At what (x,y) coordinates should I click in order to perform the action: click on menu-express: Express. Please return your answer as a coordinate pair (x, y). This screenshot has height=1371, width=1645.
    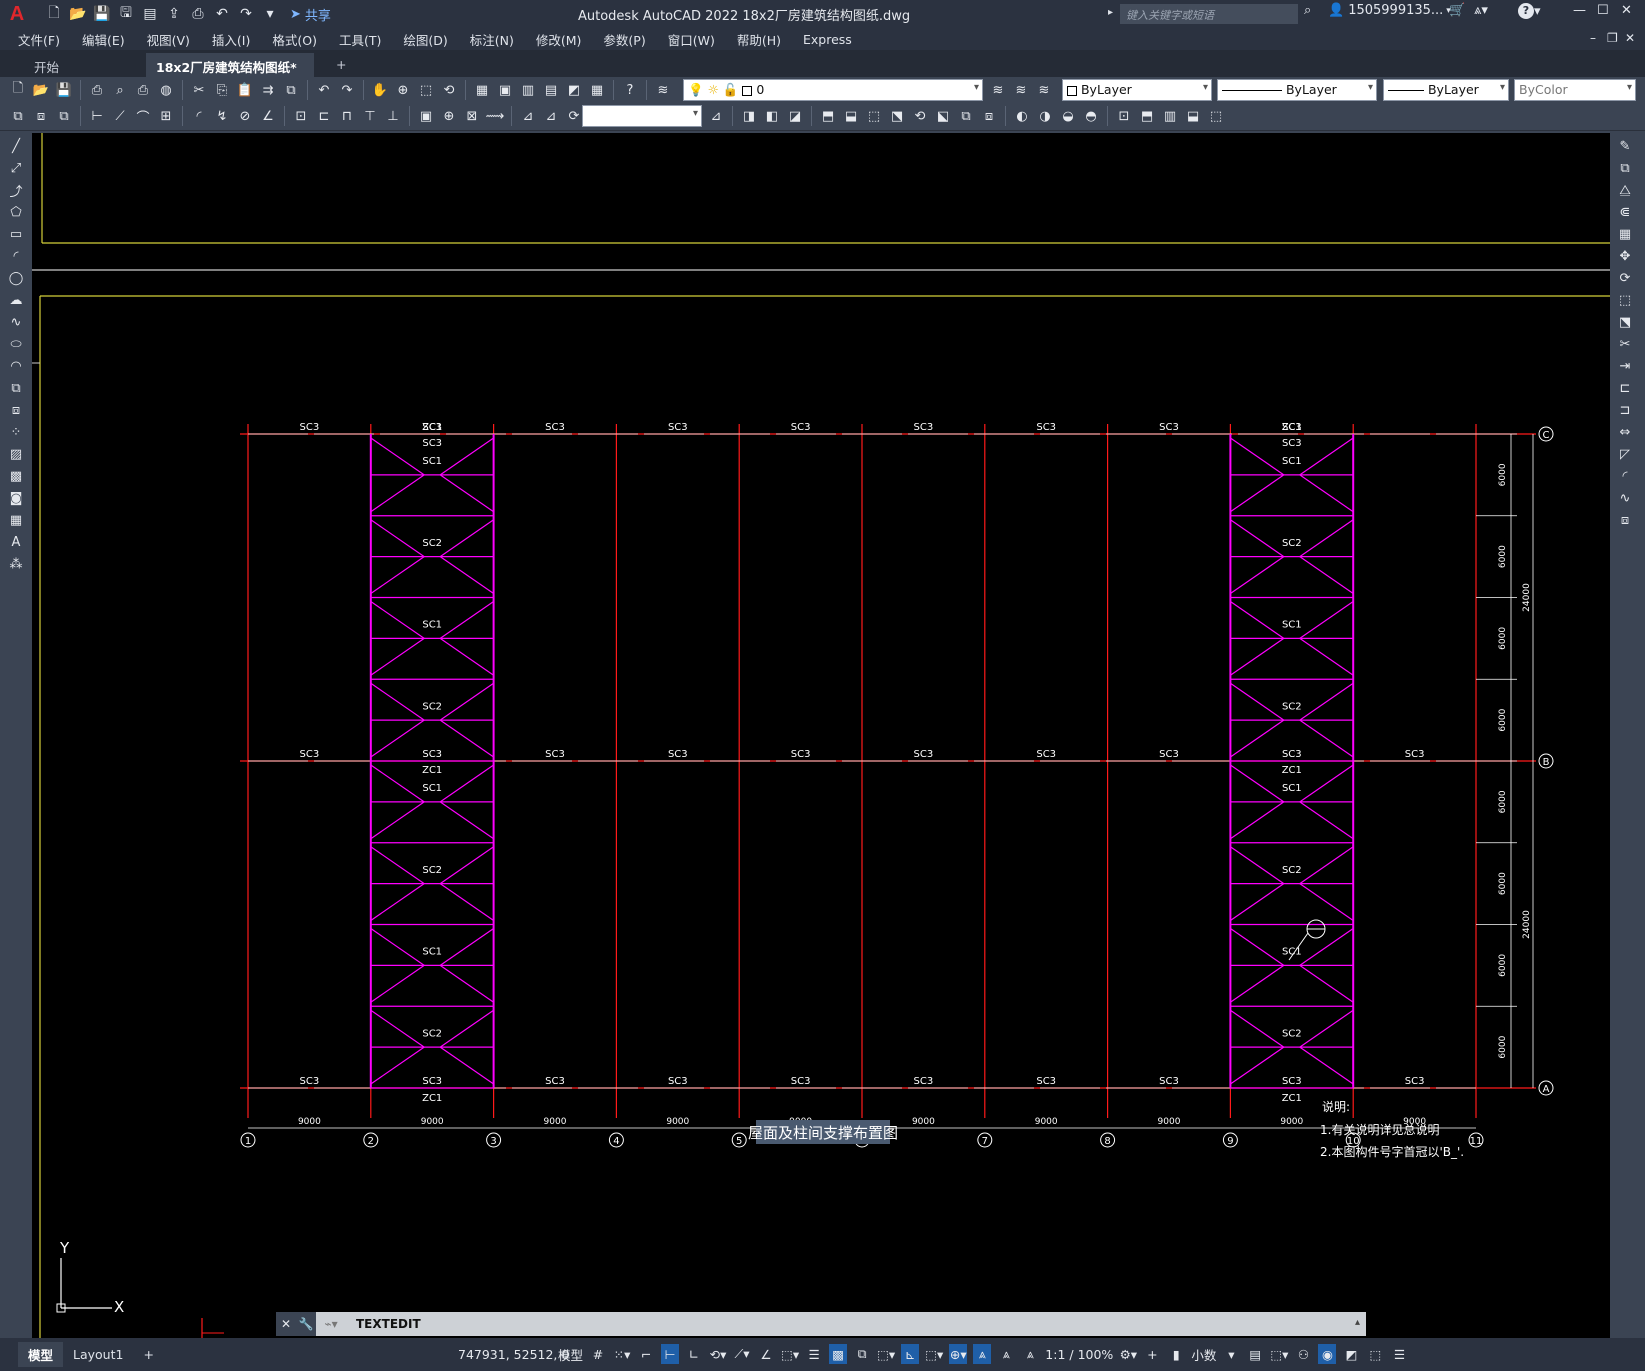
    Looking at the image, I should click on (827, 39).